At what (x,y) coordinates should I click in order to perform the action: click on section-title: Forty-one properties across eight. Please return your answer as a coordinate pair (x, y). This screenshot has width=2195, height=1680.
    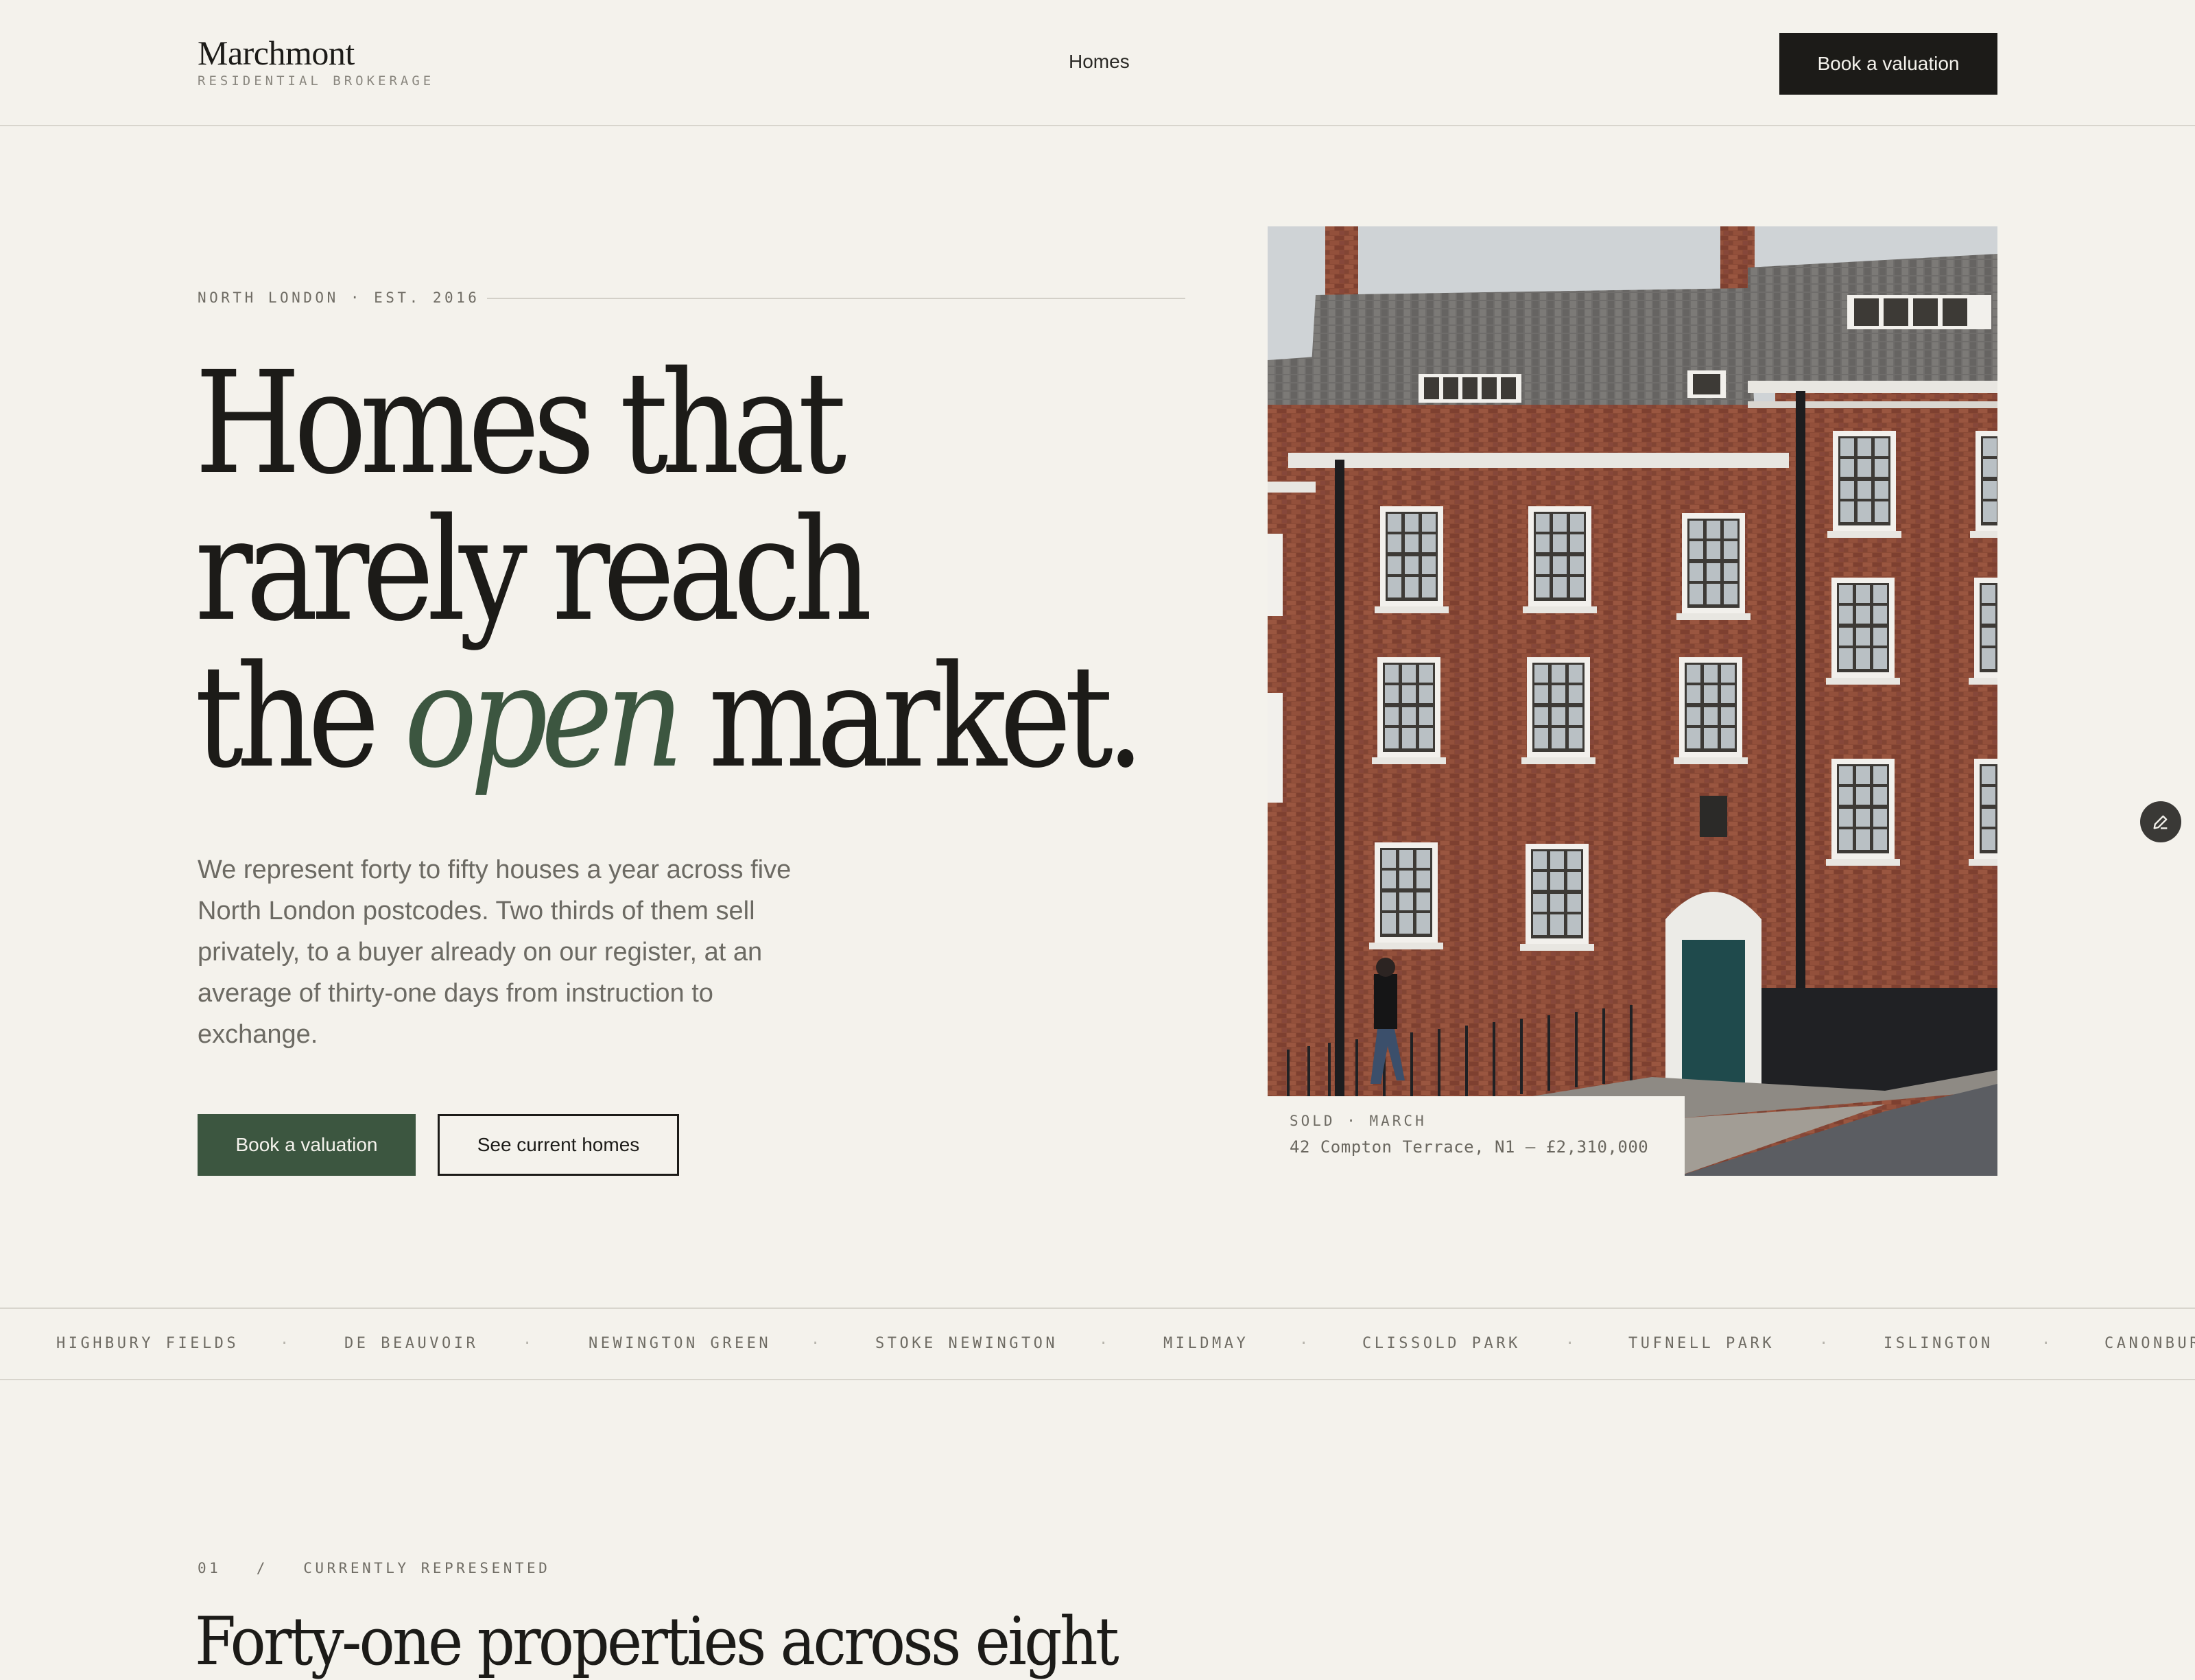
    Looking at the image, I should click on (657, 1641).